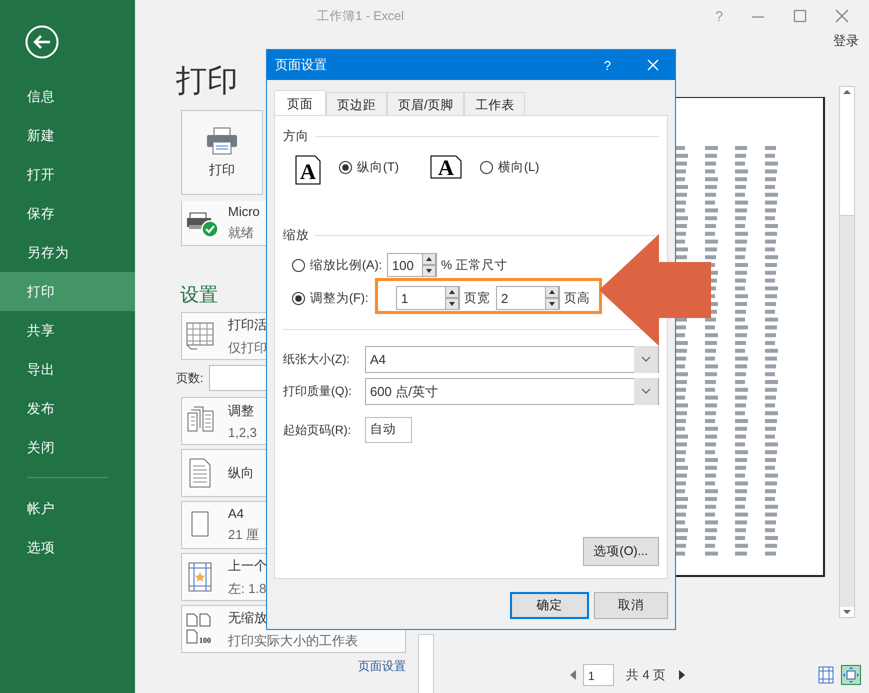  What do you see at coordinates (549, 605) in the screenshot?
I see `ok-button: 确定` at bounding box center [549, 605].